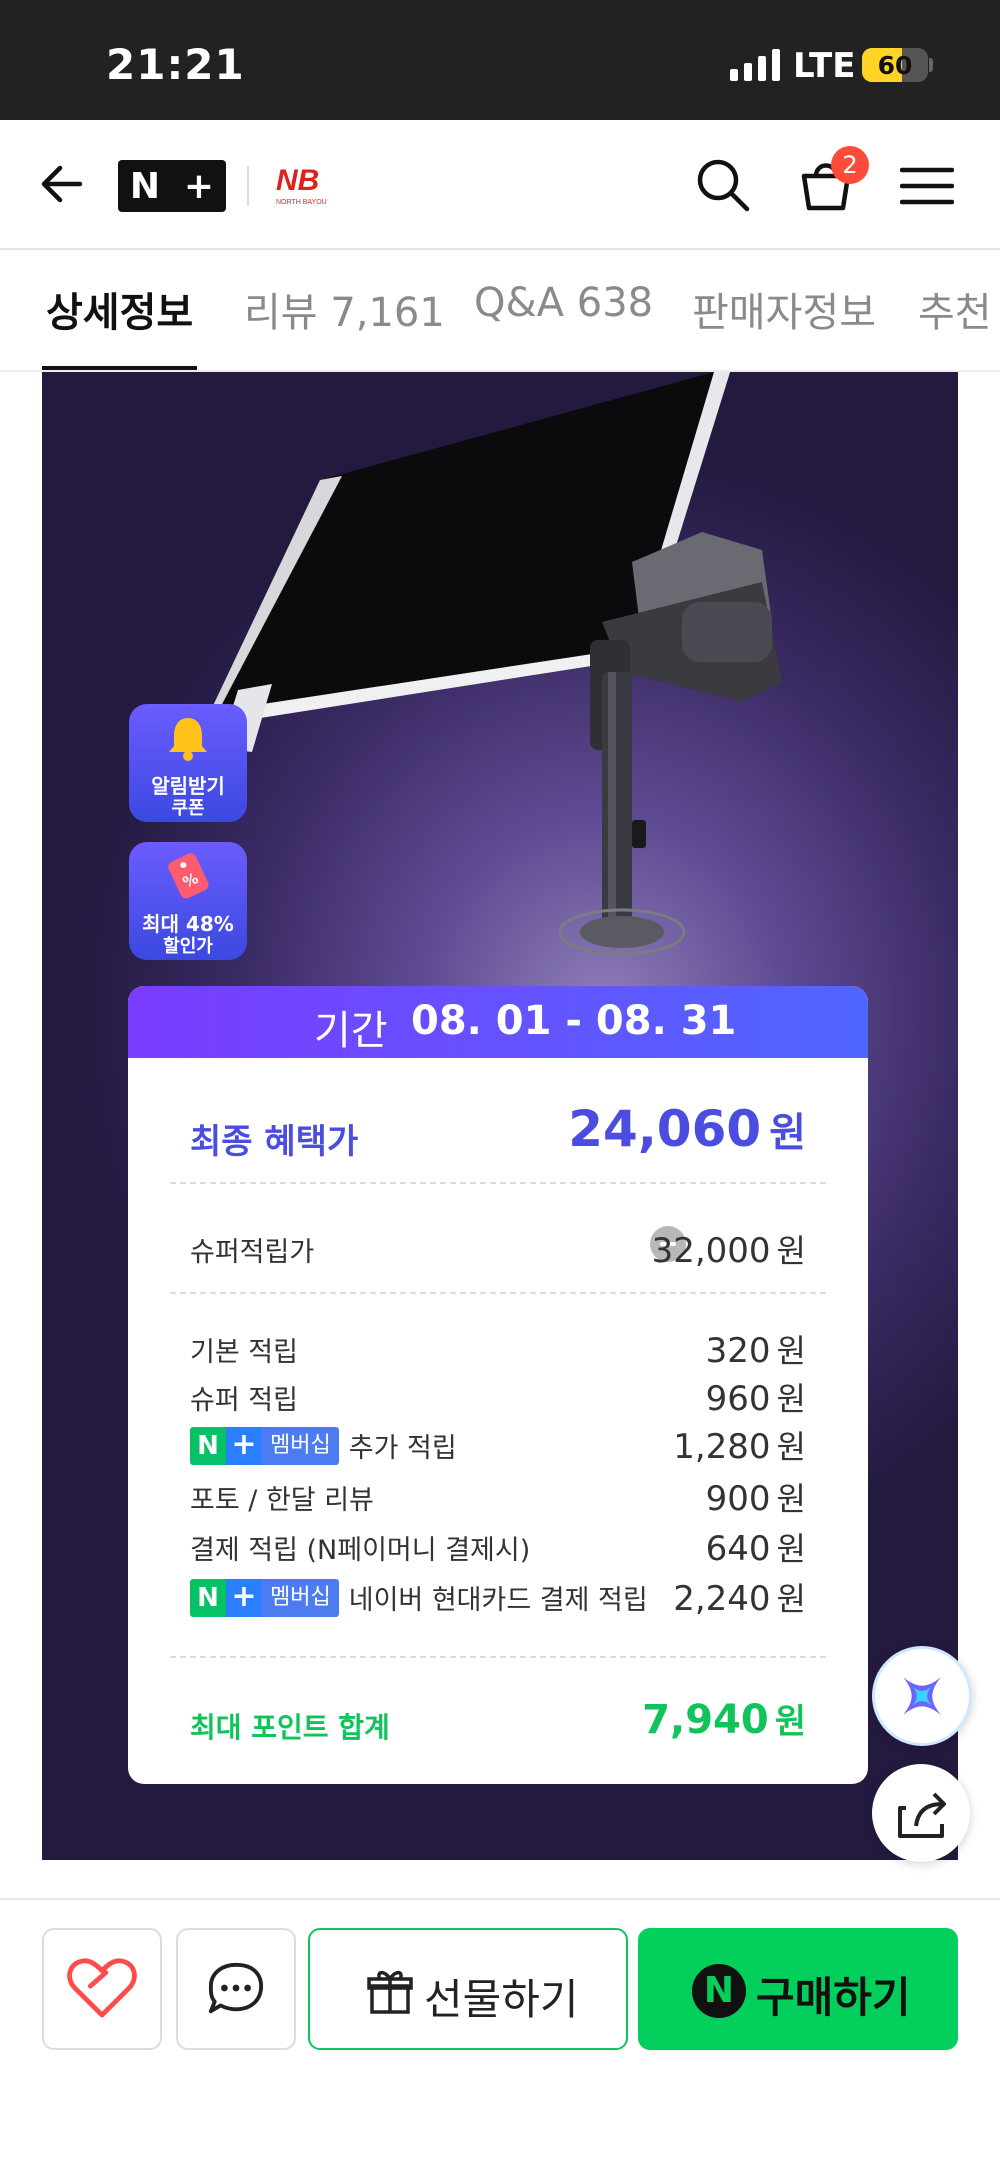 This screenshot has height=2164, width=1000. Describe the element at coordinates (498, 1348) in the screenshot. I see `points-row: 기본 적립 320 원` at that location.